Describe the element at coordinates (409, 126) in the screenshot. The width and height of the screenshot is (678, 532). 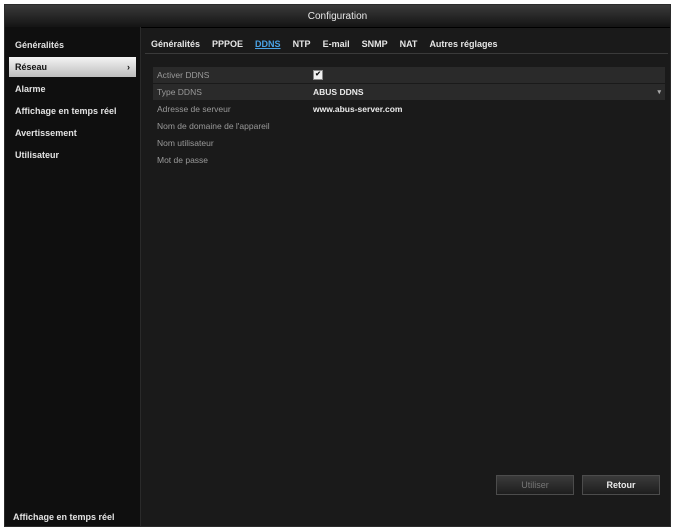
I see `device-domain-row: Nom de domaine de l'appareil` at that location.